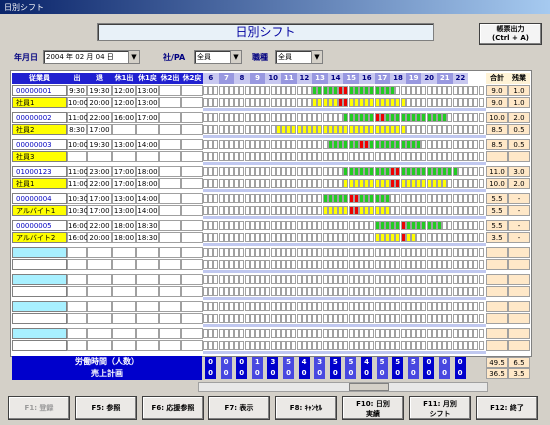 This screenshot has width=550, height=425. I want to click on staff-name, so click(39, 318).